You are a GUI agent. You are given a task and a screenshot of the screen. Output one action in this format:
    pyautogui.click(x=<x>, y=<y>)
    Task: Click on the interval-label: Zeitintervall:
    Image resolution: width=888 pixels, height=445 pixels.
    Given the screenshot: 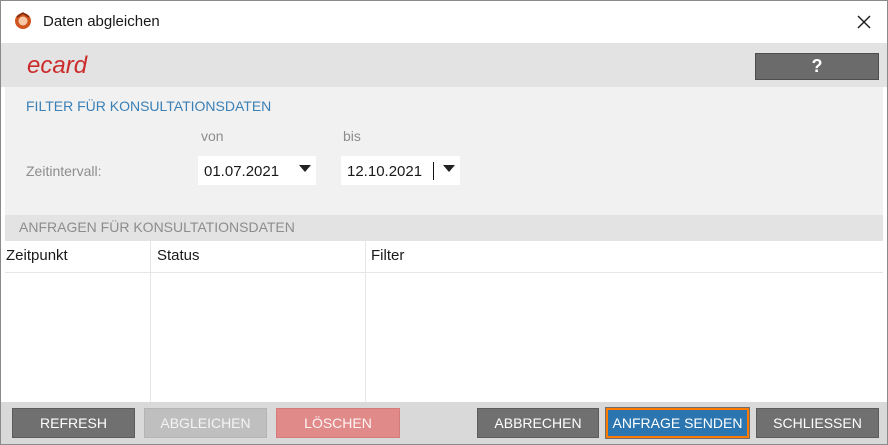 What is the action you would take?
    pyautogui.click(x=64, y=171)
    